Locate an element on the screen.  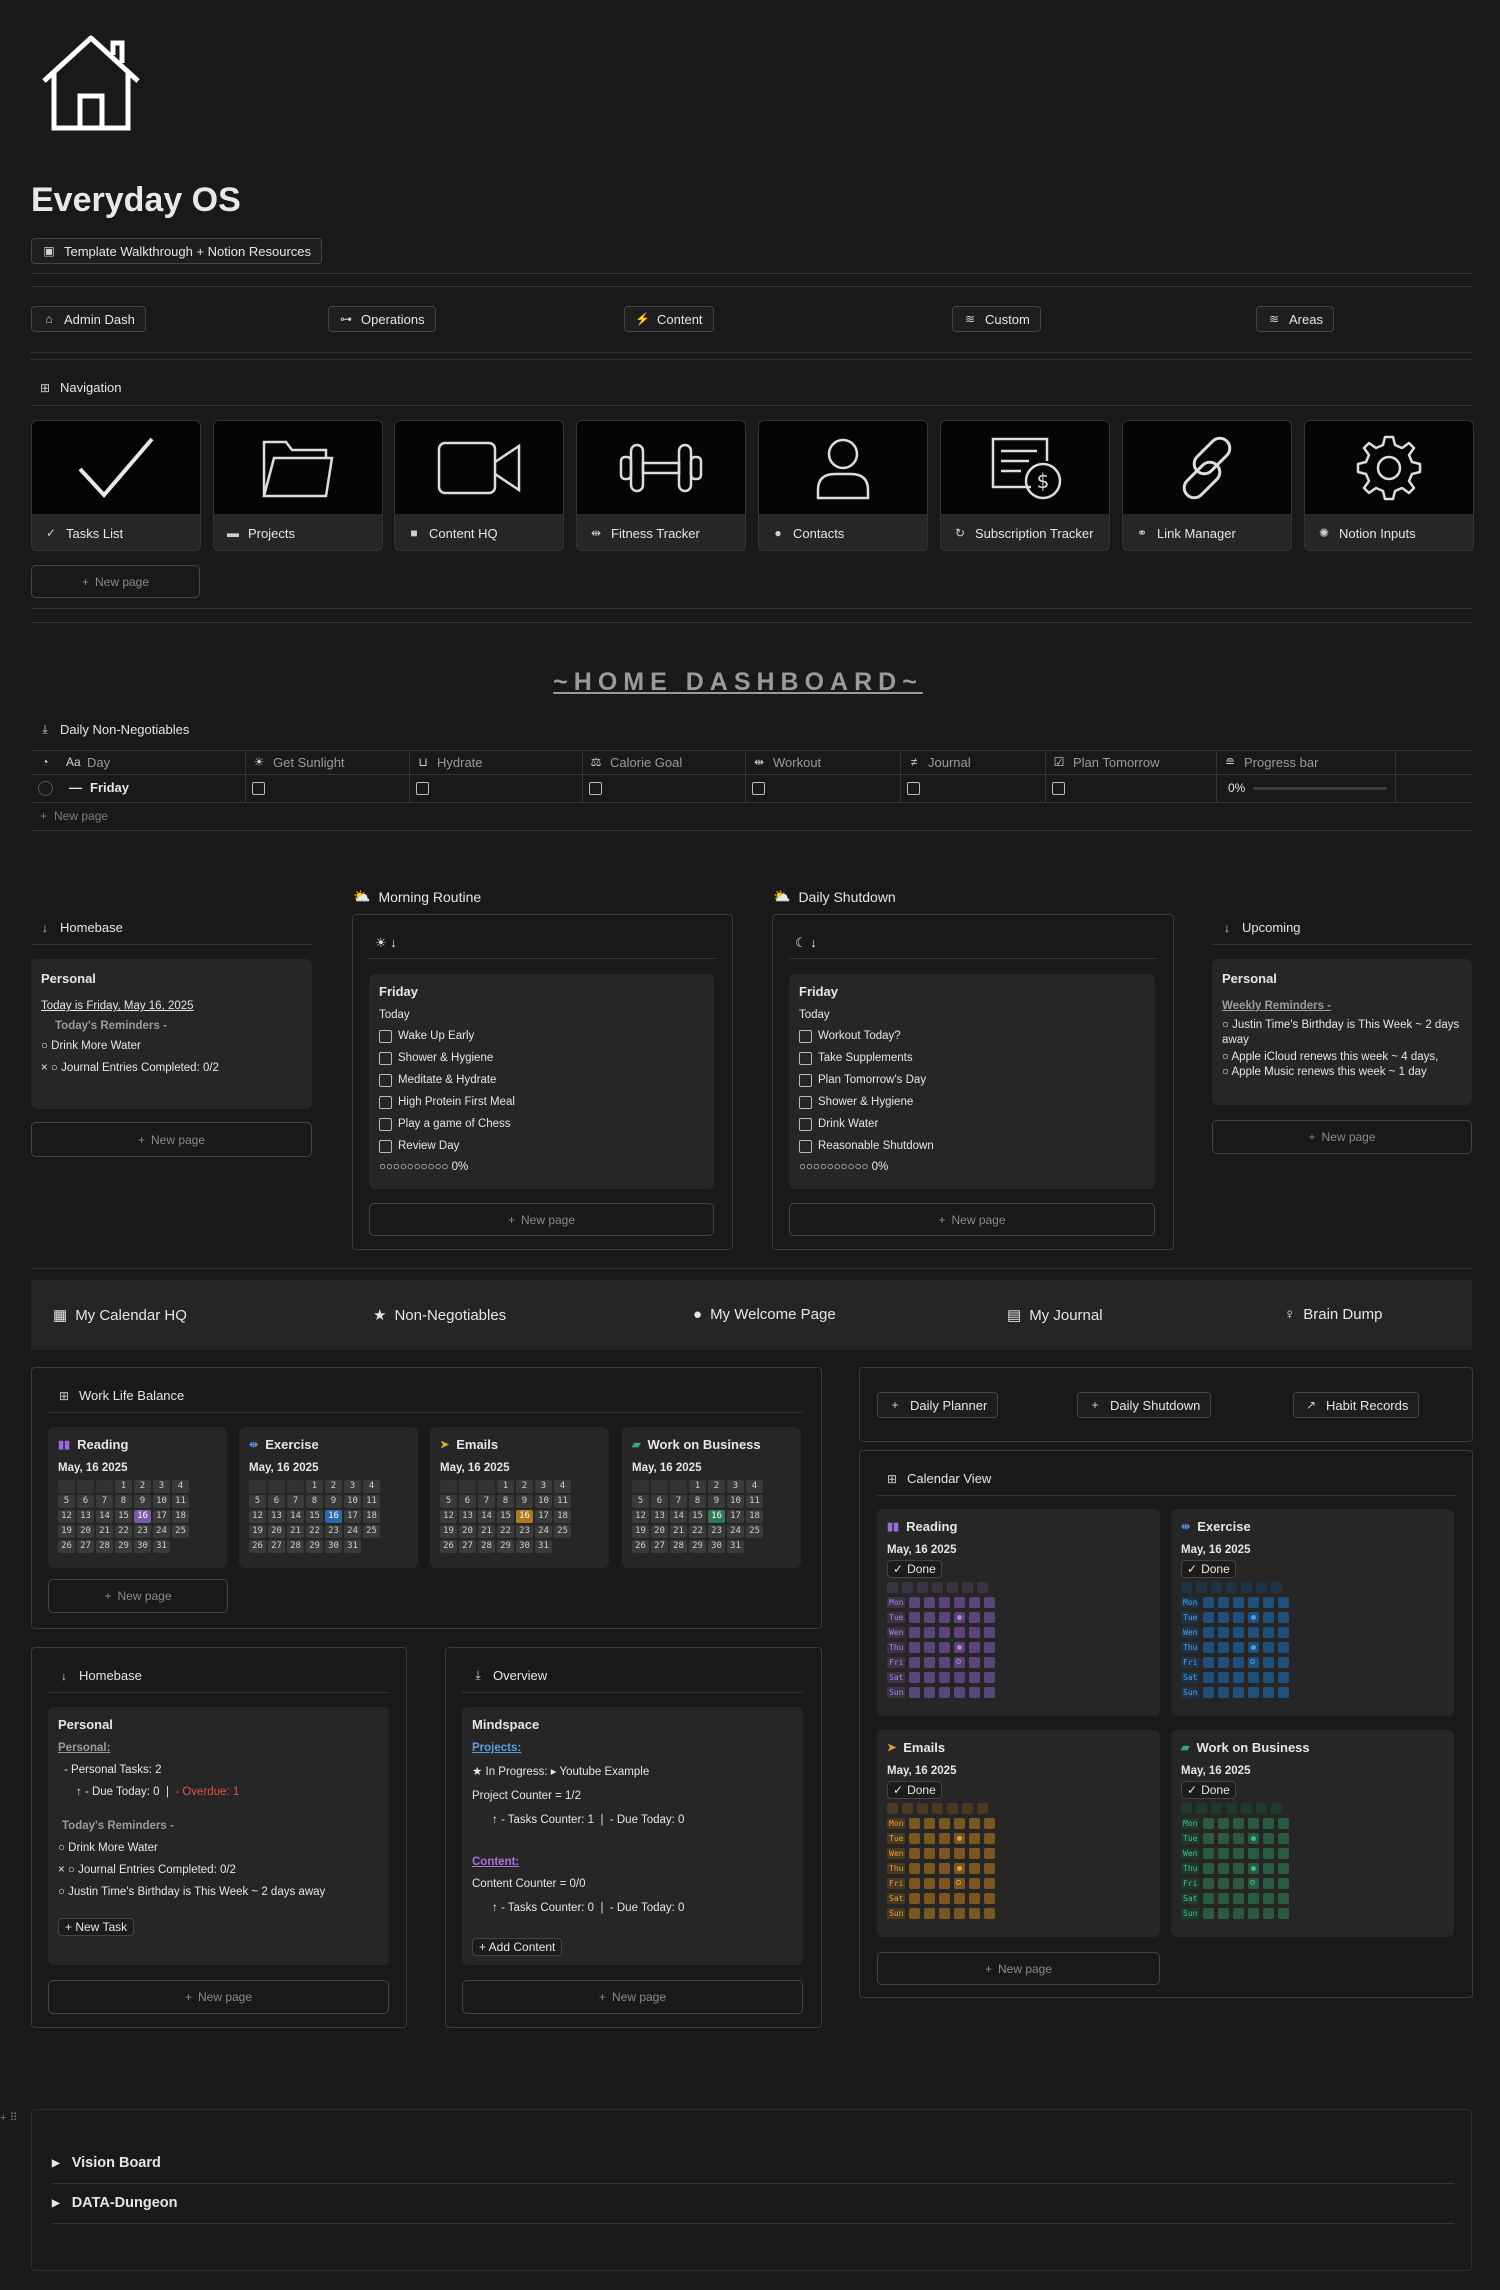
col-workout: ⇹ Workout is located at coordinates (786, 762).